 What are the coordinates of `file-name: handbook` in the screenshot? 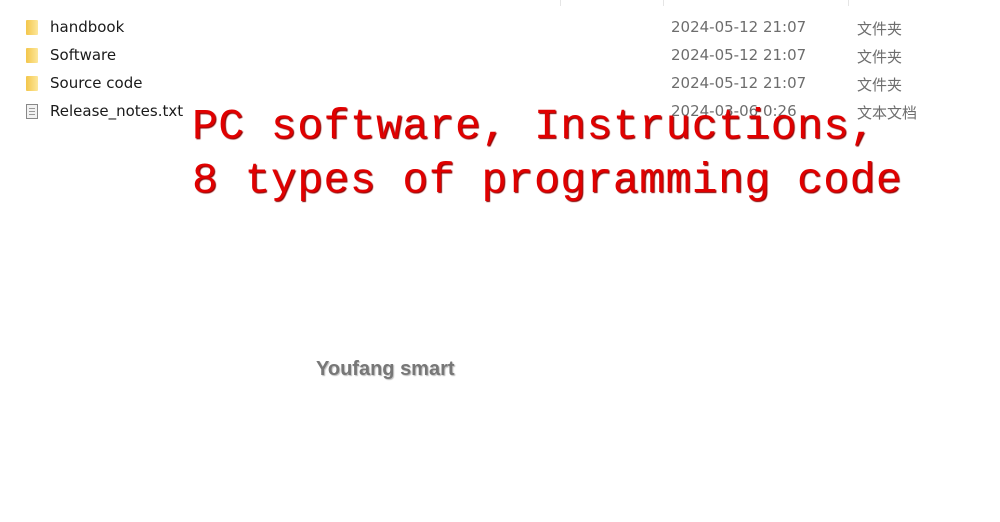 It's located at (87, 27).